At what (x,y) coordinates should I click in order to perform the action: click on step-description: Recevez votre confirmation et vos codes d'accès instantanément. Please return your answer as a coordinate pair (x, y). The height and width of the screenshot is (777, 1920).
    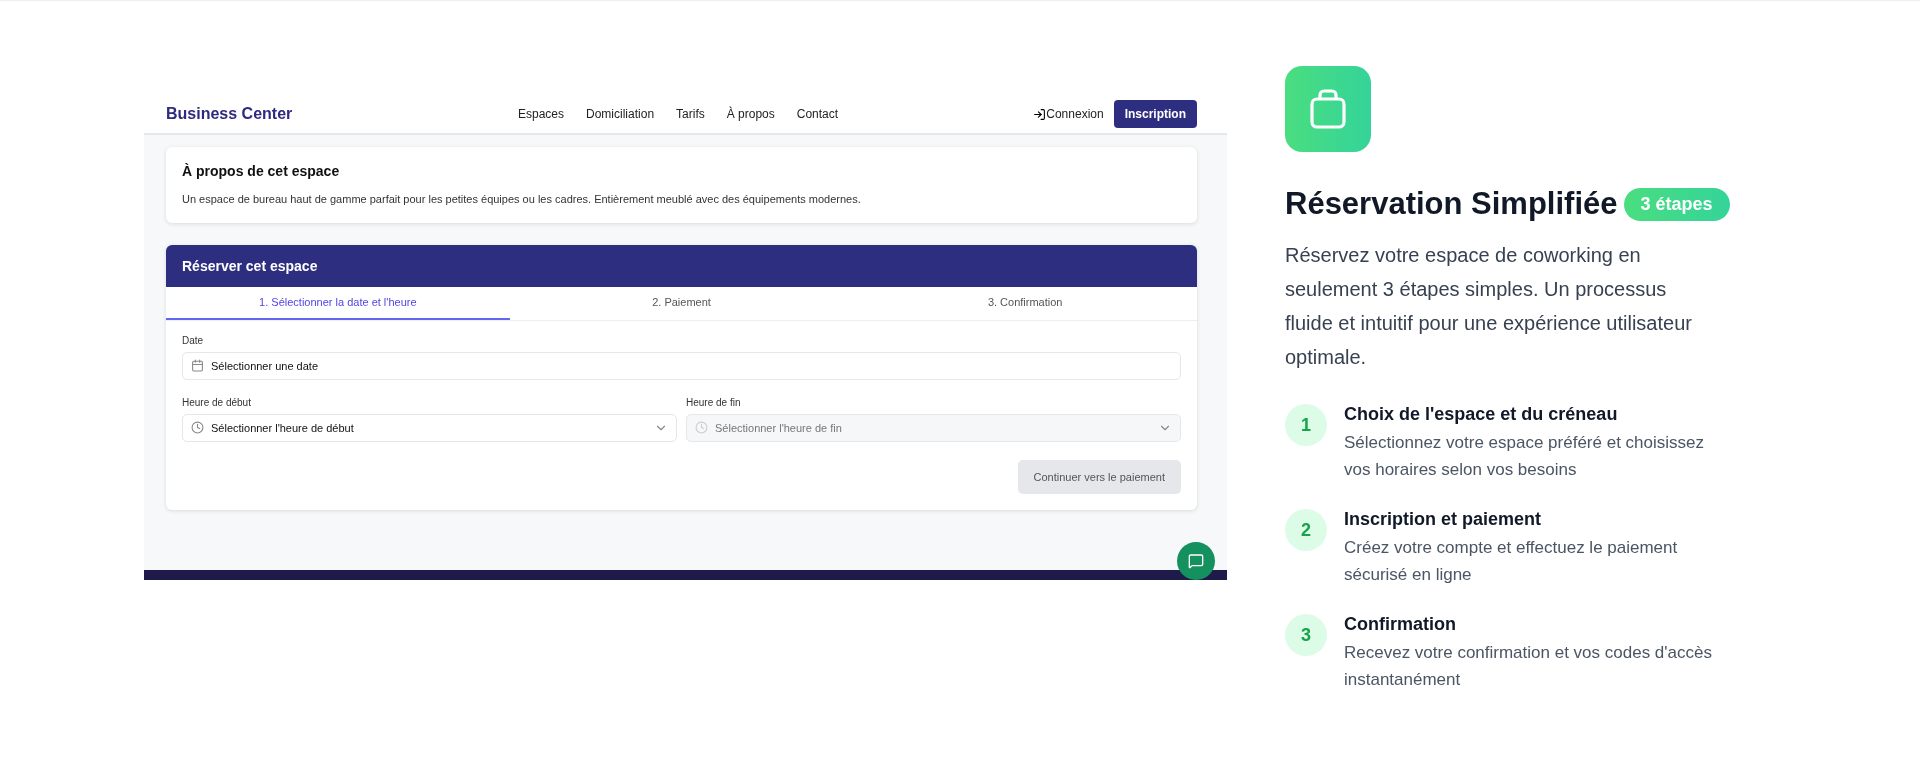
    Looking at the image, I should click on (1528, 666).